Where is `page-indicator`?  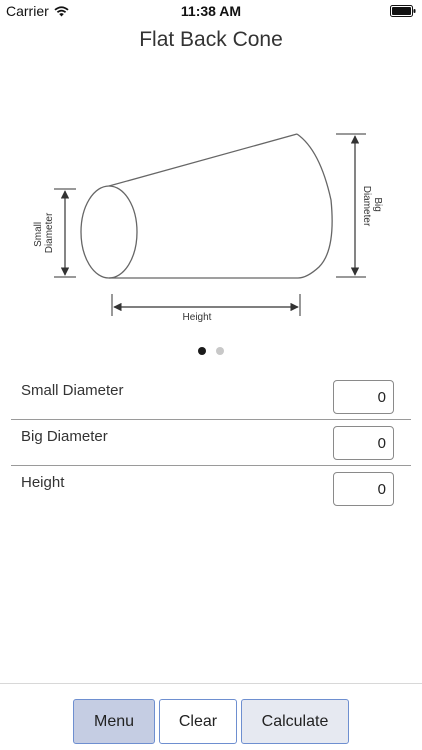 page-indicator is located at coordinates (211, 351).